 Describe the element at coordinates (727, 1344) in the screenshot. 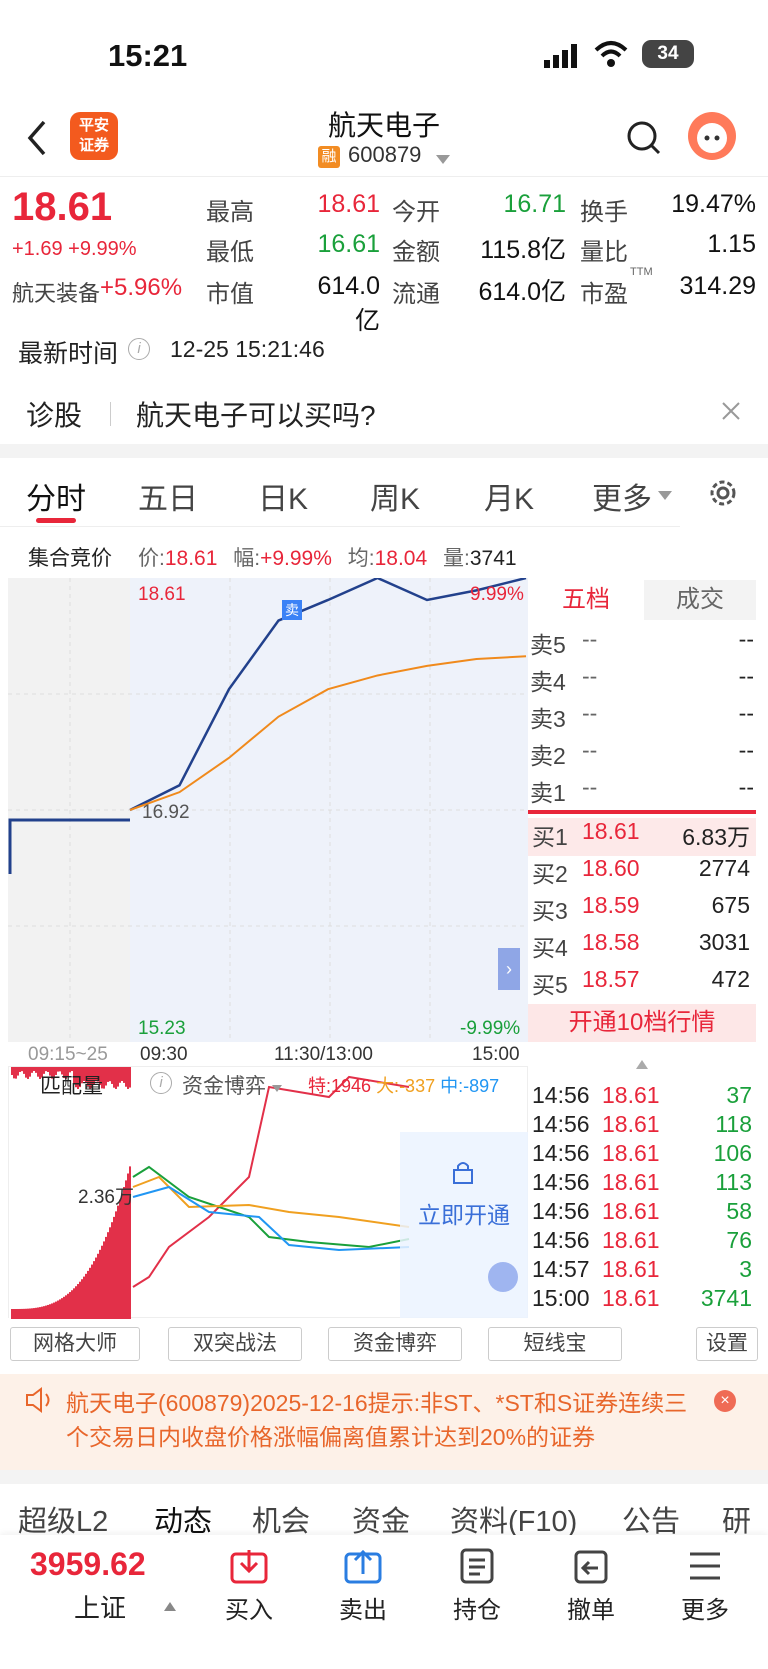

I see `tool-settings: 设置` at that location.